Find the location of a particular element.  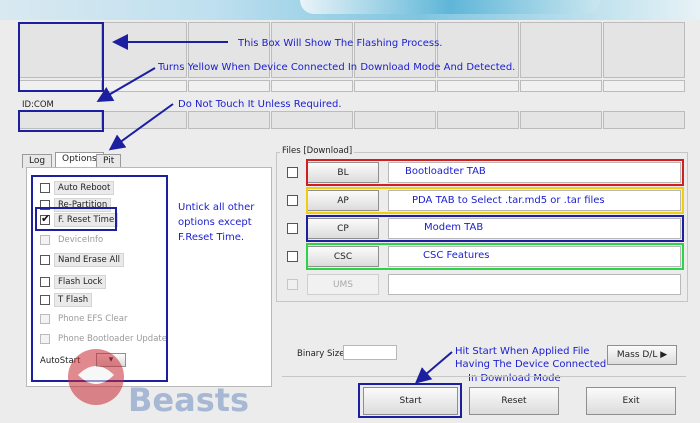

arrow-do-not-touch is located at coordinates (141, 127).